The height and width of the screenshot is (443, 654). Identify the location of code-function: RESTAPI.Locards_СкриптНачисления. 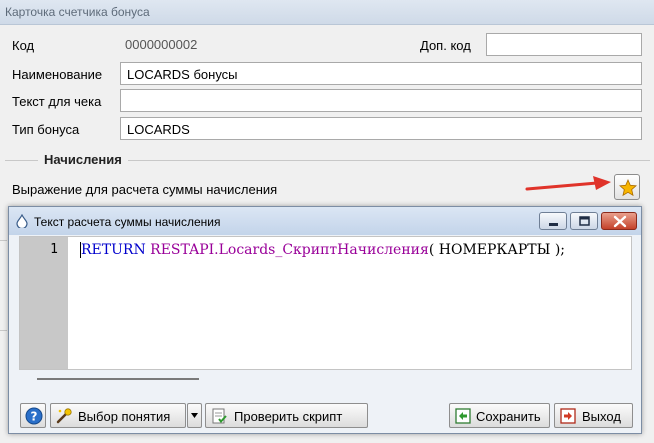
(289, 250).